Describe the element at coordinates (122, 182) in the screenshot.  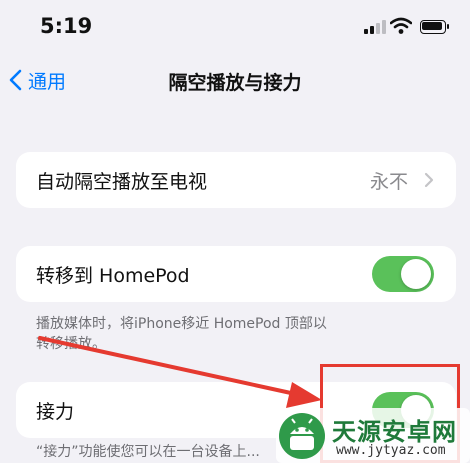
I see `airplay-tv-label: 自动隔空播放至电视` at that location.